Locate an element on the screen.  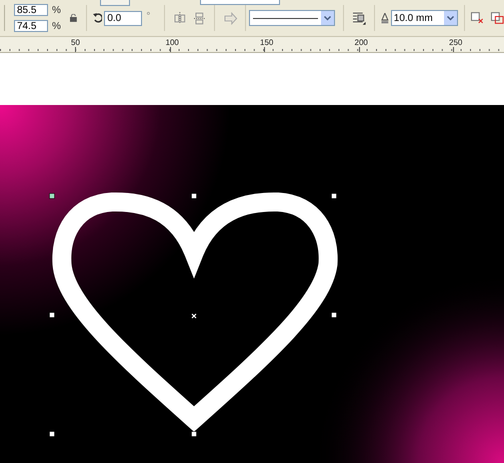
lock-icon is located at coordinates (73, 18).